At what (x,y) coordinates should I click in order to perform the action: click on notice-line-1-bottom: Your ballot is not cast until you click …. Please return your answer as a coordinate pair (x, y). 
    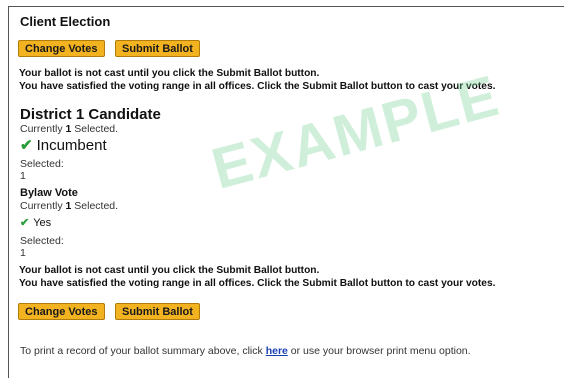
    Looking at the image, I should click on (169, 270).